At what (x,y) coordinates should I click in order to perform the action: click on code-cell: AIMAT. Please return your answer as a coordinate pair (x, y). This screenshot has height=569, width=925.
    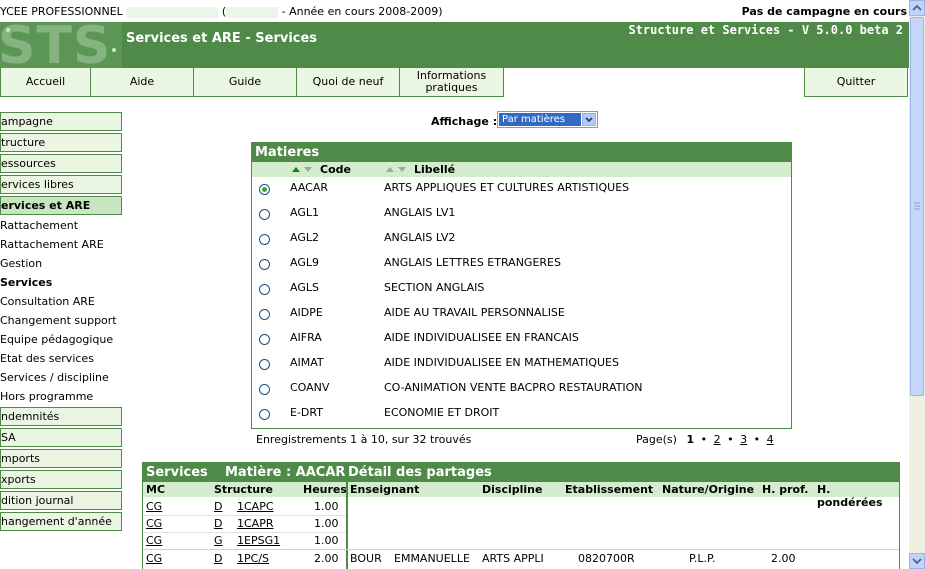
    Looking at the image, I should click on (307, 362).